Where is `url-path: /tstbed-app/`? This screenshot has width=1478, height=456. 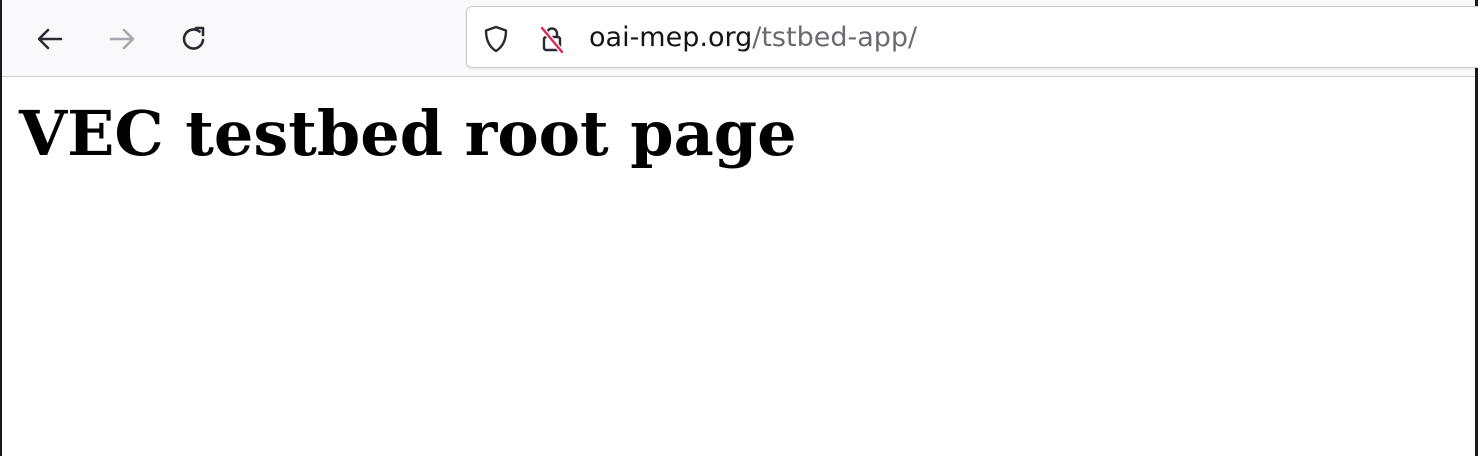 url-path: /tstbed-app/ is located at coordinates (835, 37).